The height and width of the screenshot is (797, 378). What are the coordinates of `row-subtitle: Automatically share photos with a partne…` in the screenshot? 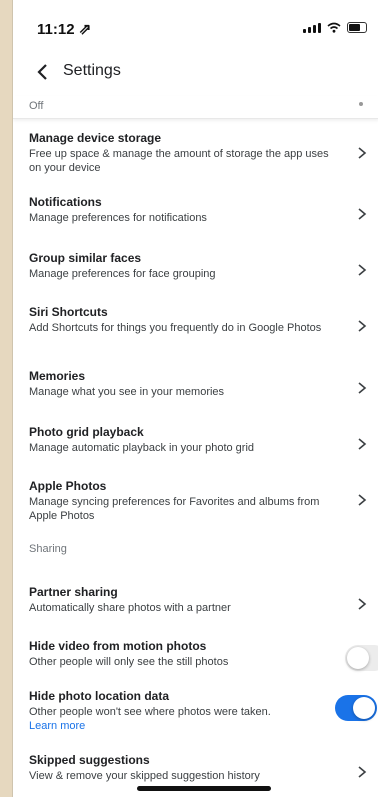 It's located at (130, 608).